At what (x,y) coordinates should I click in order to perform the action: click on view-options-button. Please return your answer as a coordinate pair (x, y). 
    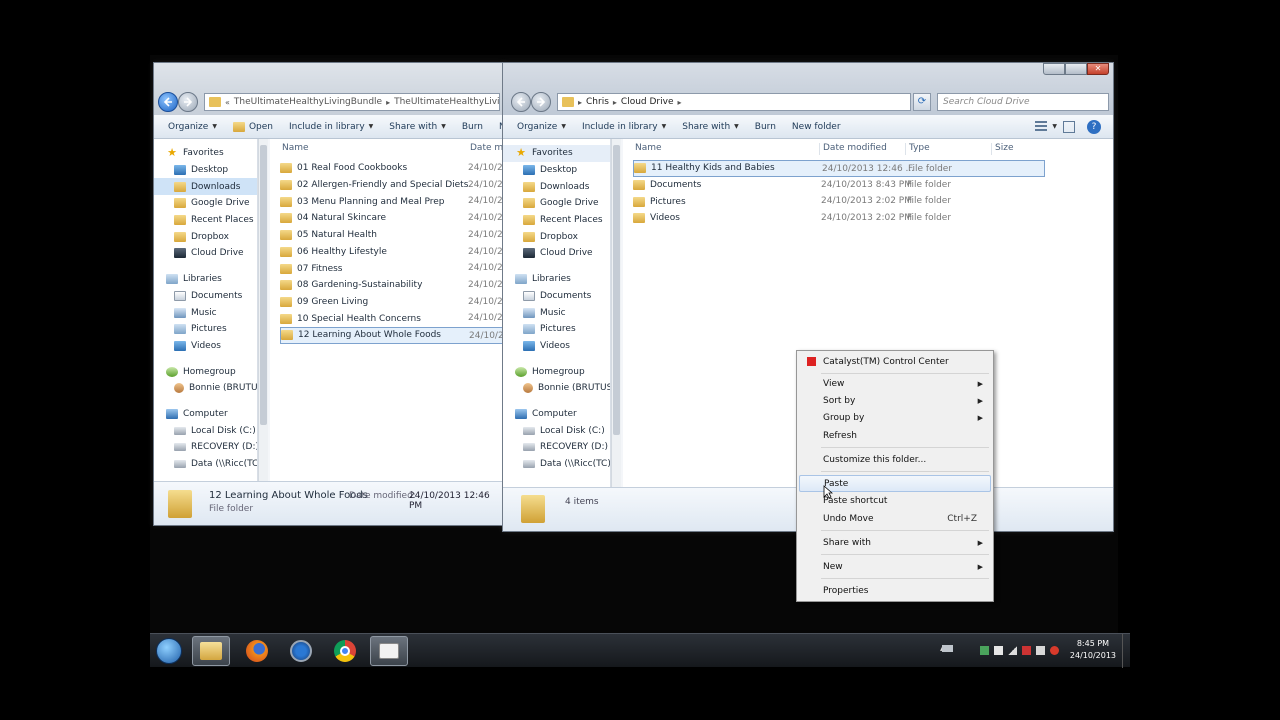
    Looking at the image, I should click on (1041, 126).